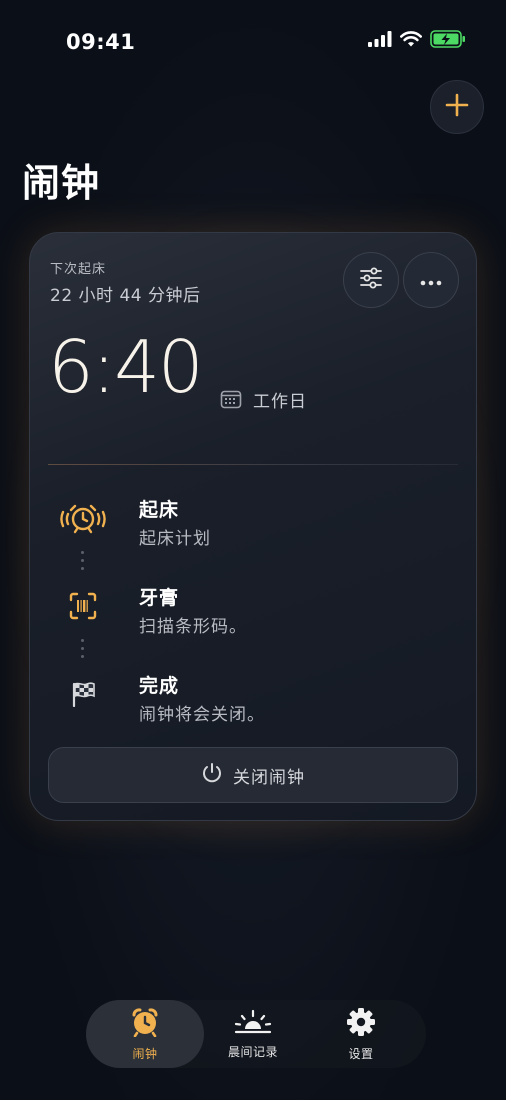 The width and height of the screenshot is (506, 1100). Describe the element at coordinates (254, 530) in the screenshot. I see `step-wake-up: 起床 起床计划` at that location.